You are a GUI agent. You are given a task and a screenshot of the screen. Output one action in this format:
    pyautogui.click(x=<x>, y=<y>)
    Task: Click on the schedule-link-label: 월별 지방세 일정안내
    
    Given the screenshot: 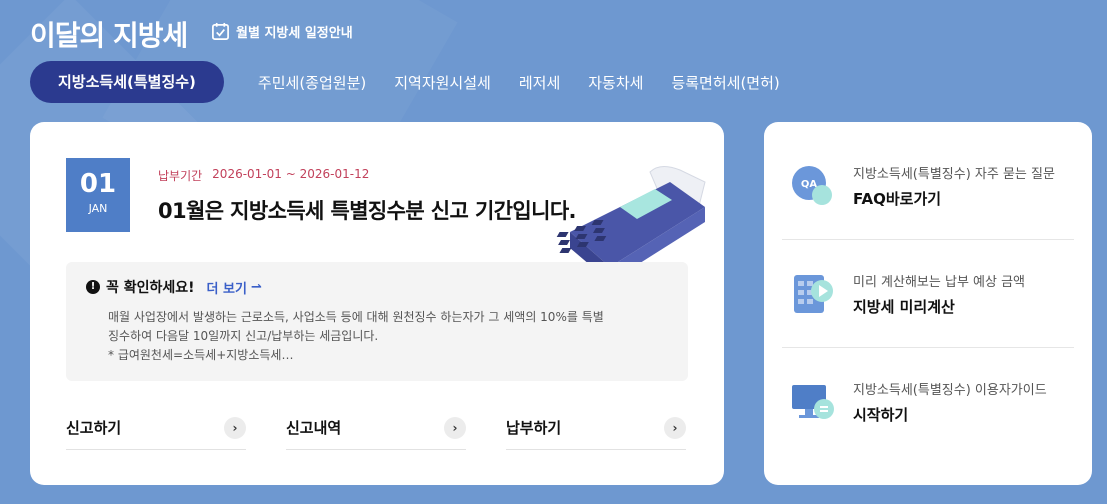 What is the action you would take?
    pyautogui.click(x=294, y=33)
    